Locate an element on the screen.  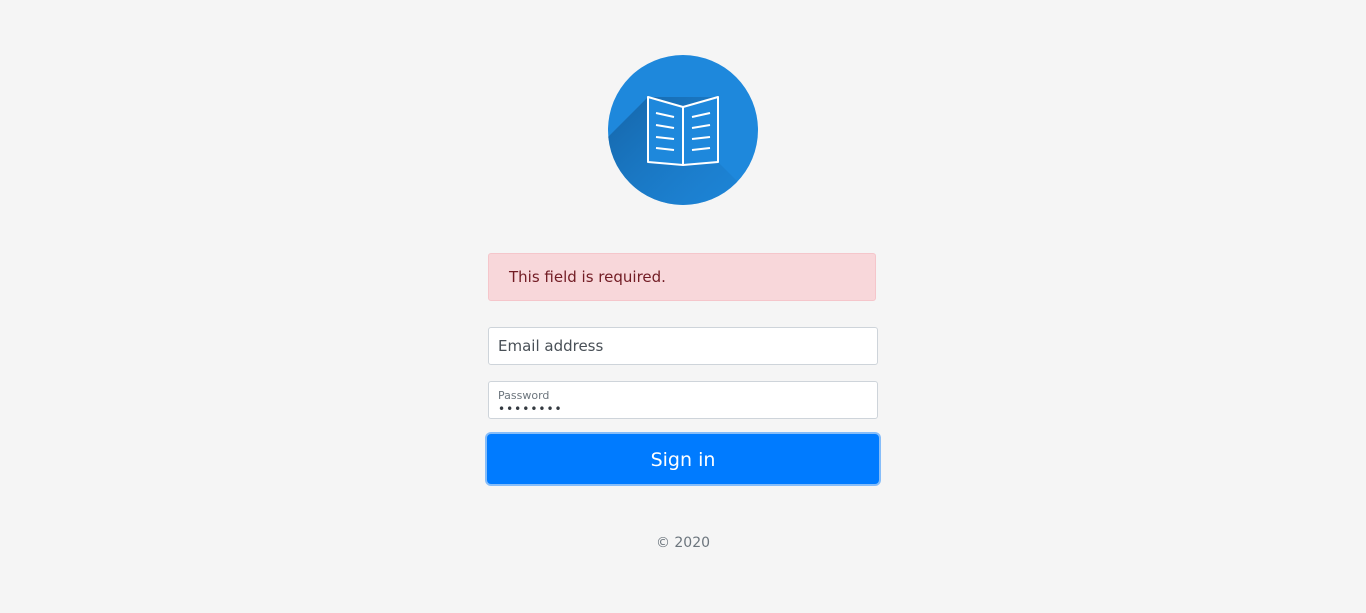
error-message: This field is required. is located at coordinates (587, 277).